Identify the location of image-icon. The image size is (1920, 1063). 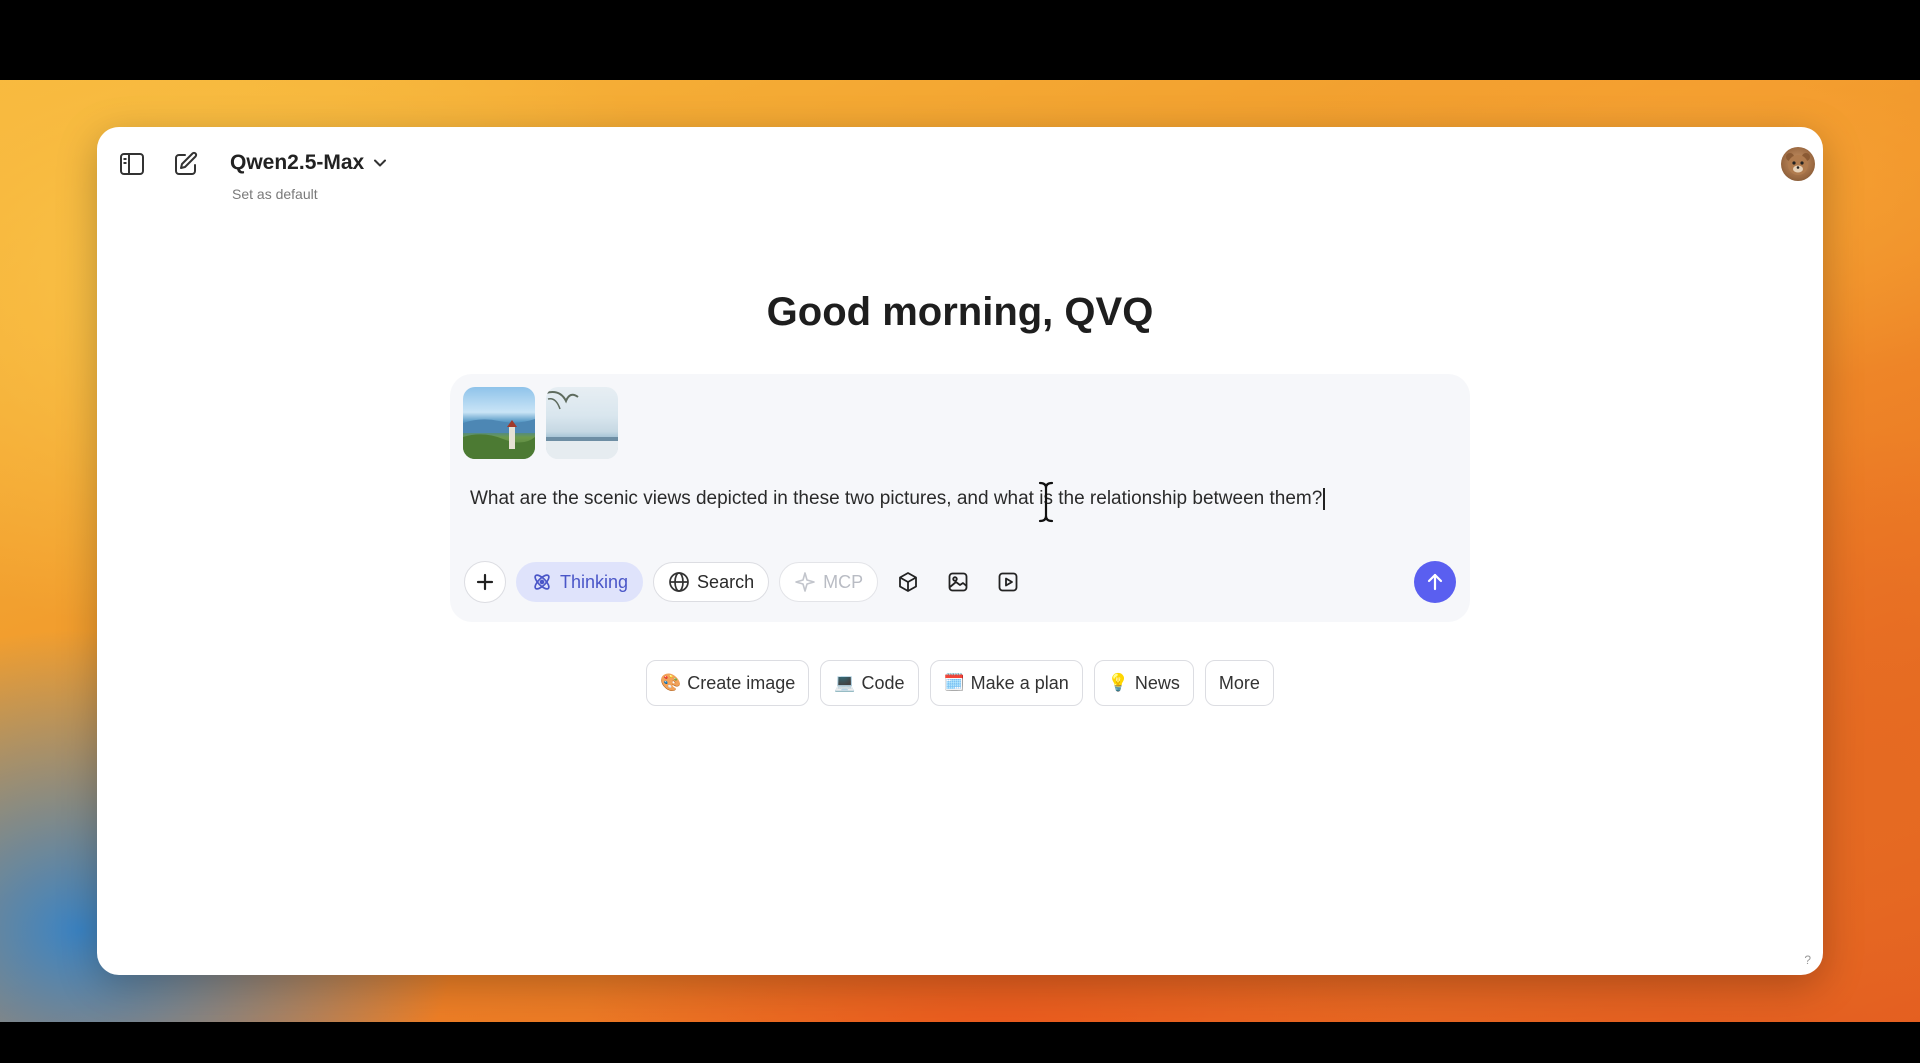
(958, 582).